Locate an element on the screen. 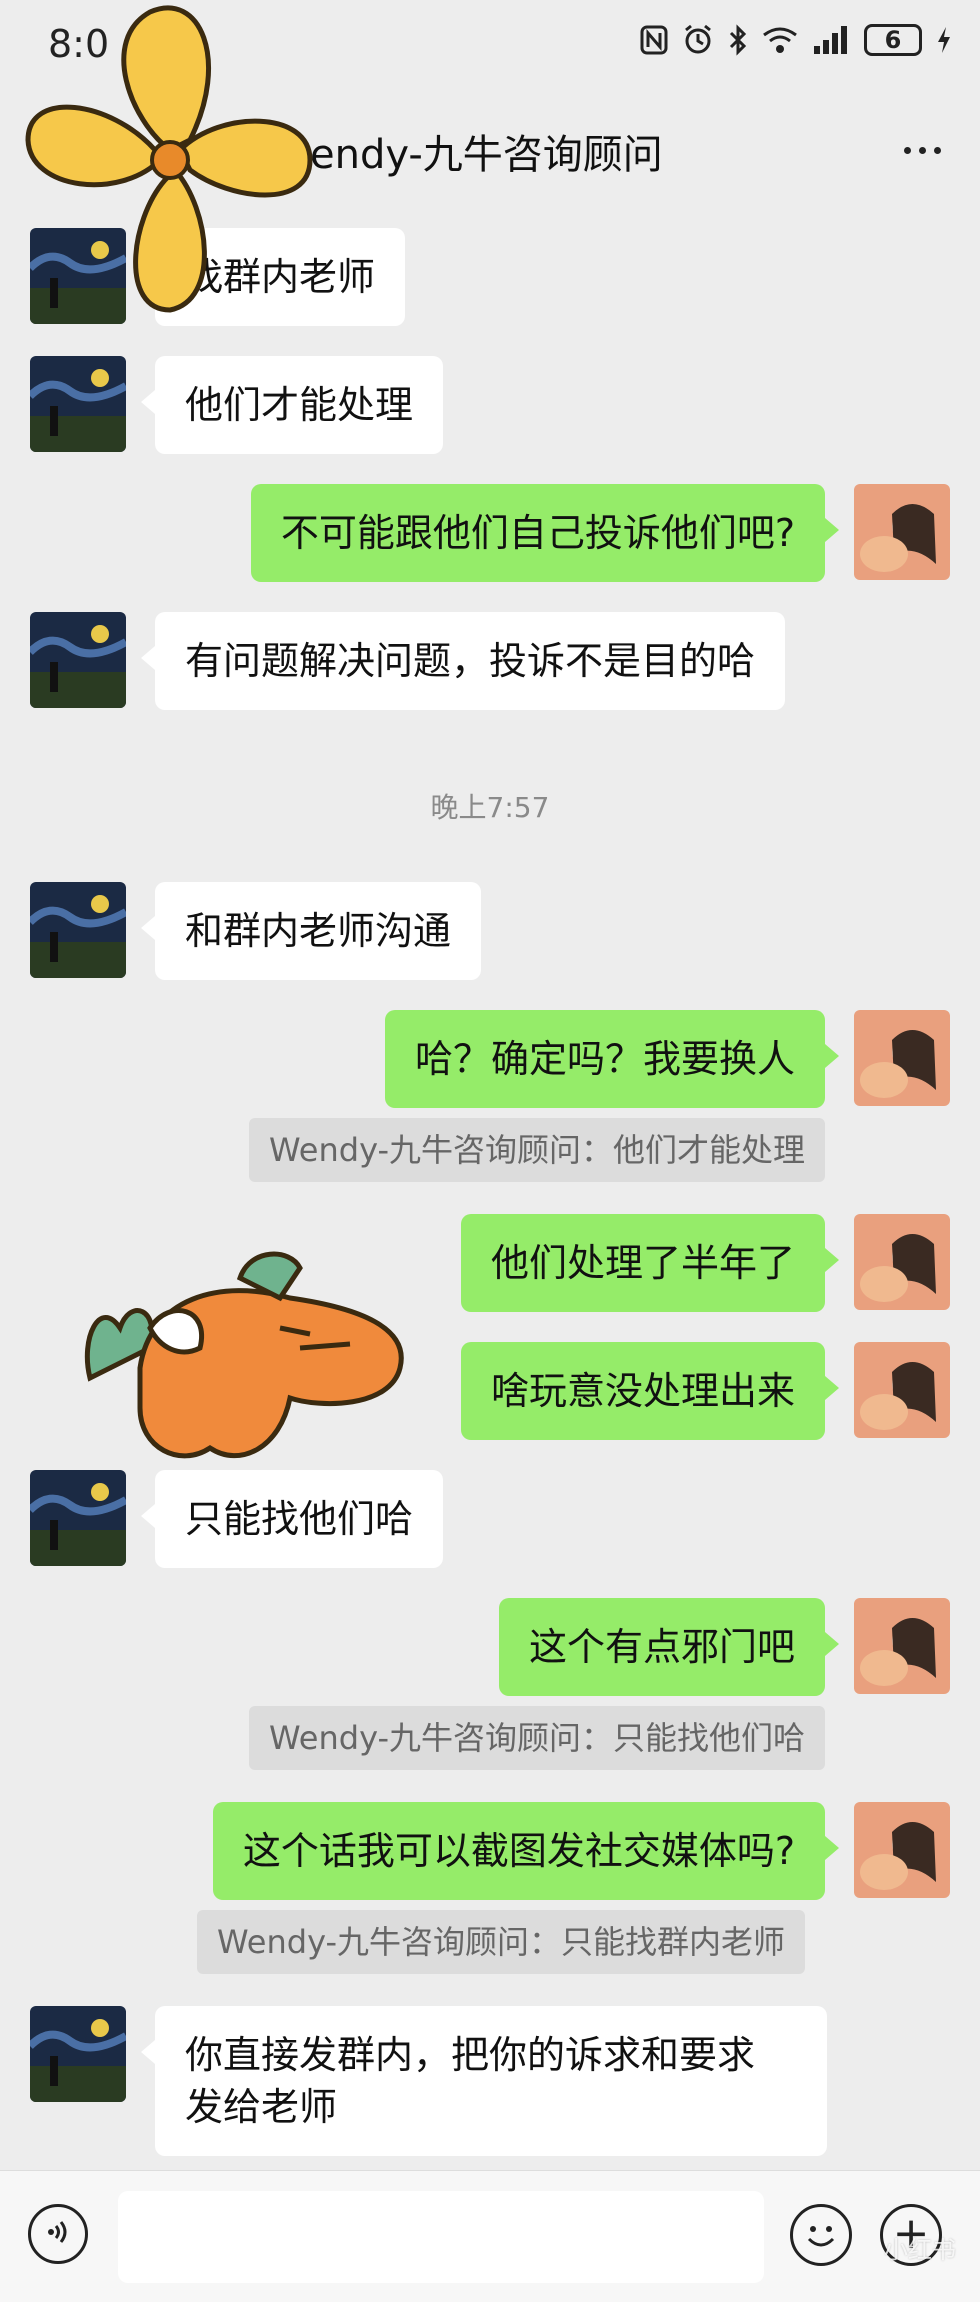 Image resolution: width=980 pixels, height=2302 pixels. status-icons: 6 is located at coordinates (796, 40).